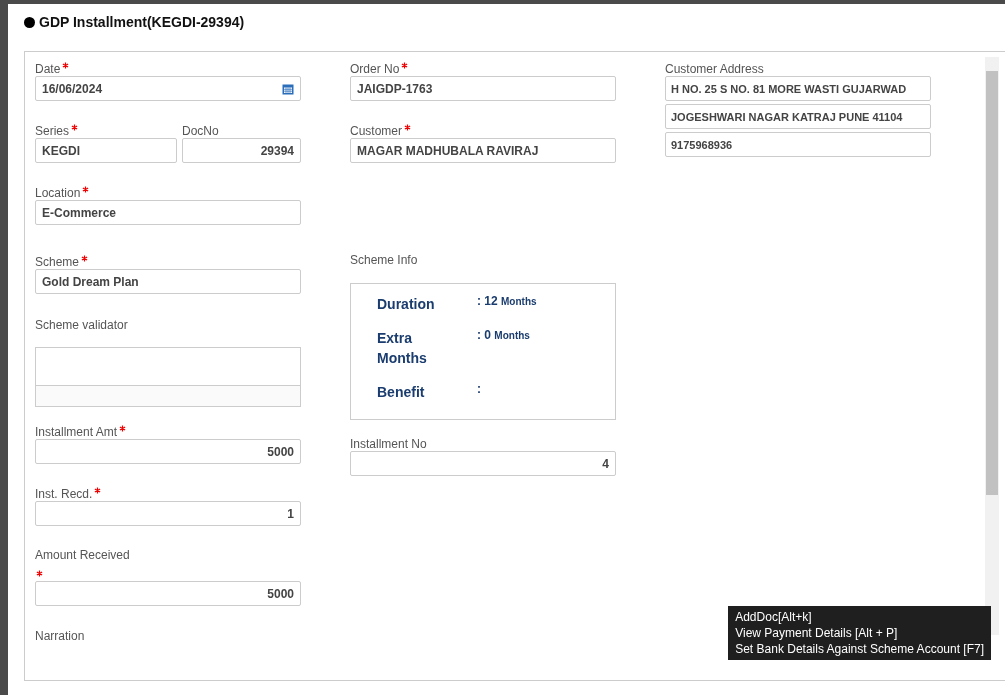 The image size is (1005, 695). I want to click on location-field: E-Commerce, so click(168, 212).